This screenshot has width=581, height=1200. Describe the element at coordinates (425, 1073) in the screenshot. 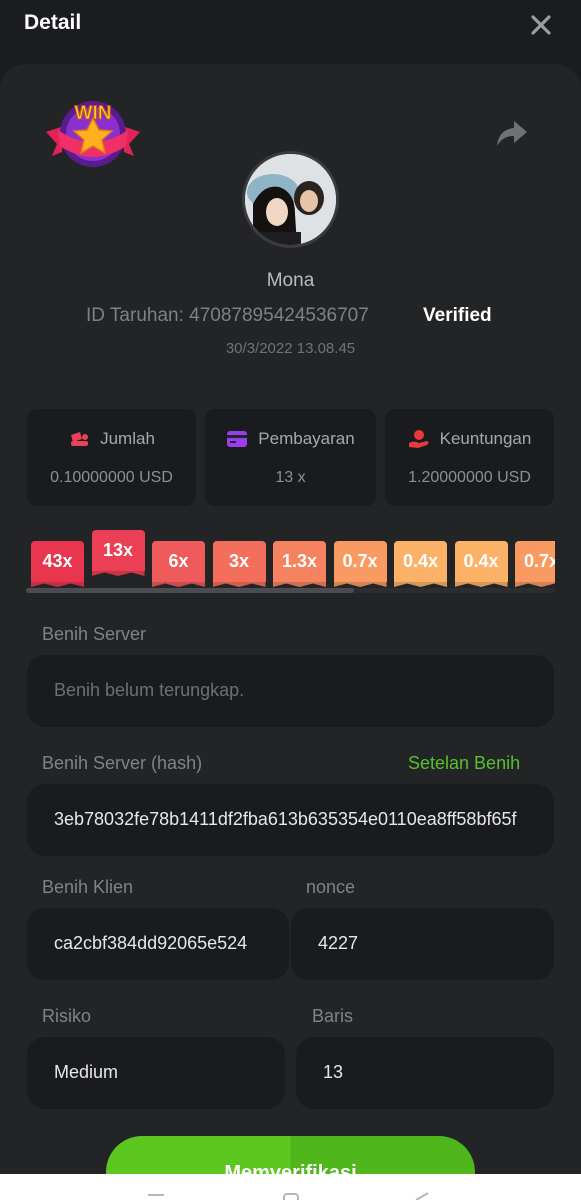

I see `rows-field: 13` at that location.